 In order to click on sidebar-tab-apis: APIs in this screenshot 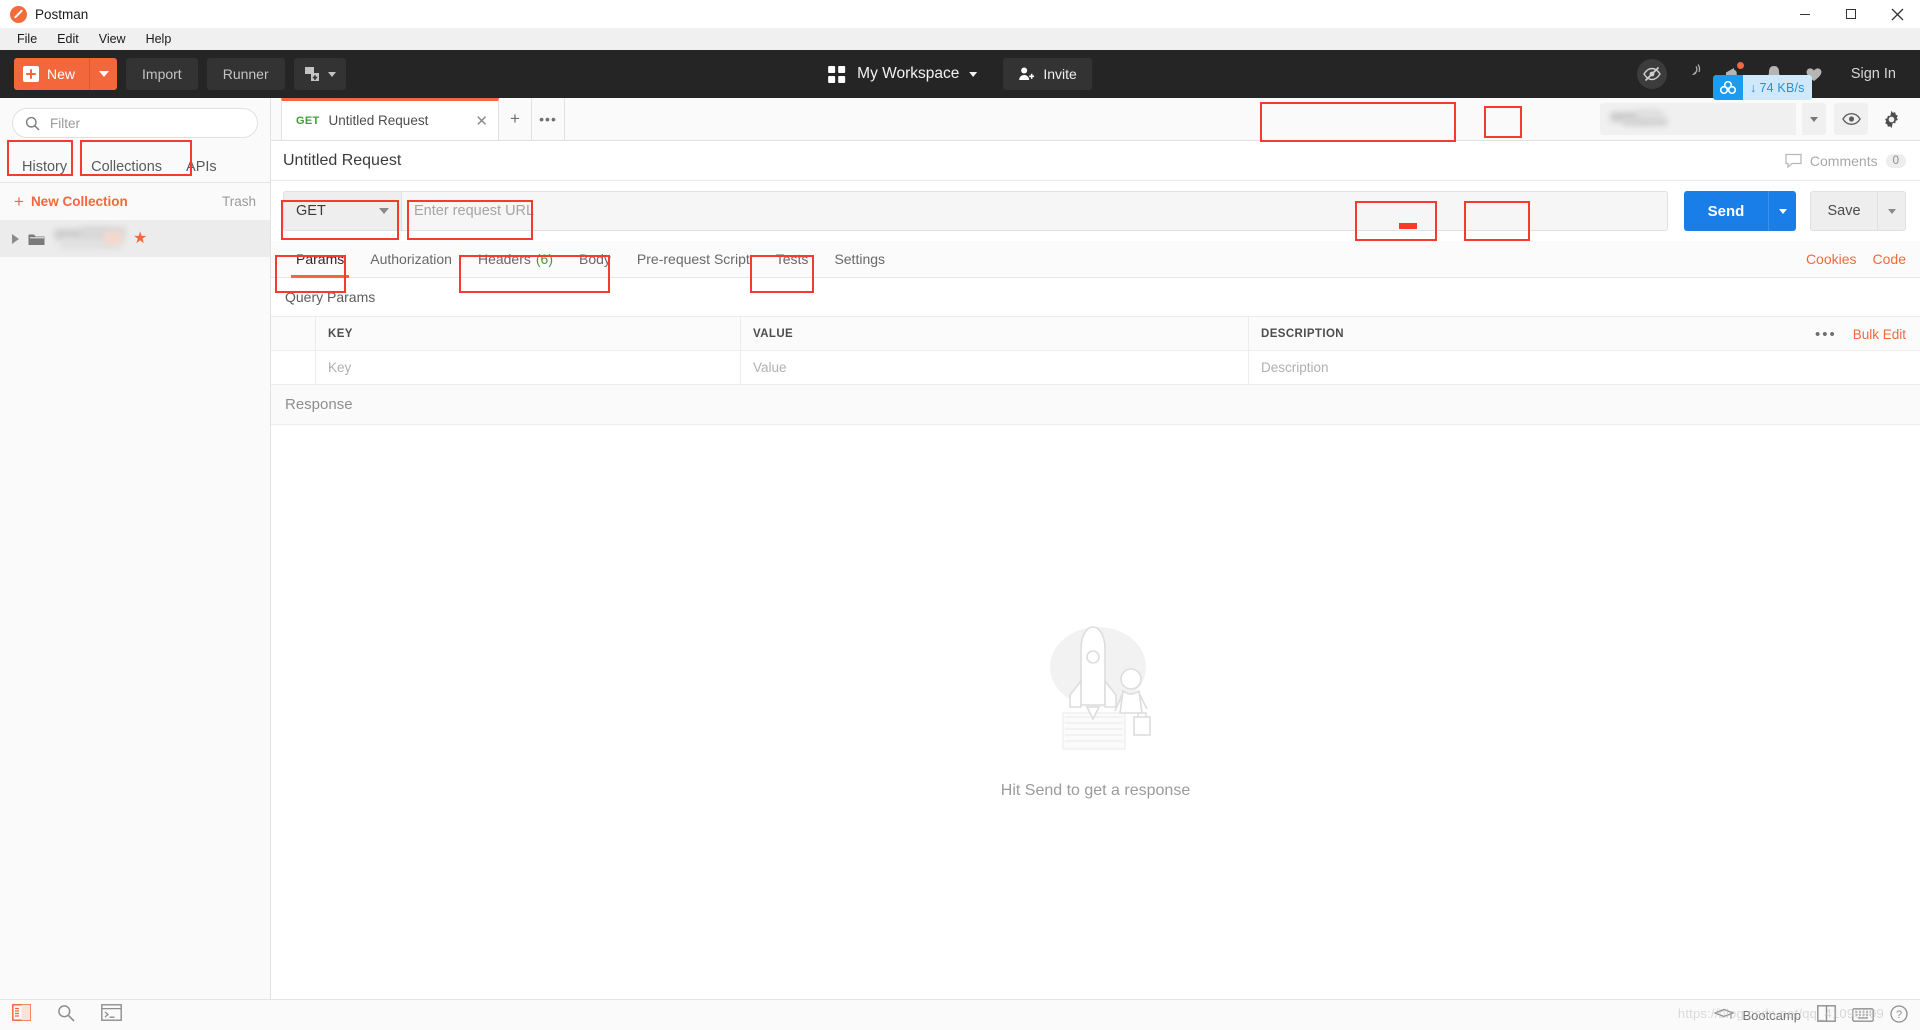, I will do `click(201, 167)`.